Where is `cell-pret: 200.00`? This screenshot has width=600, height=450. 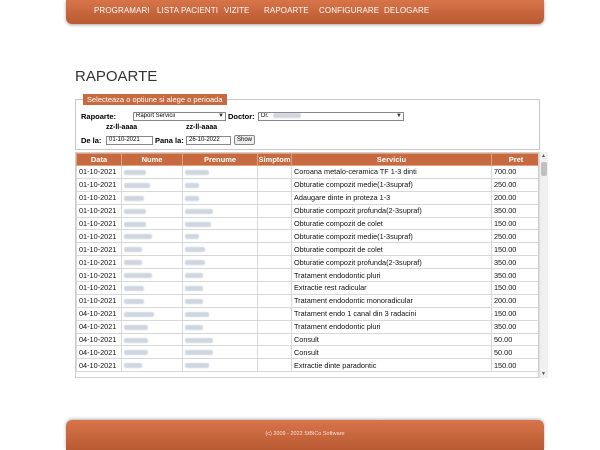 cell-pret: 200.00 is located at coordinates (514, 197).